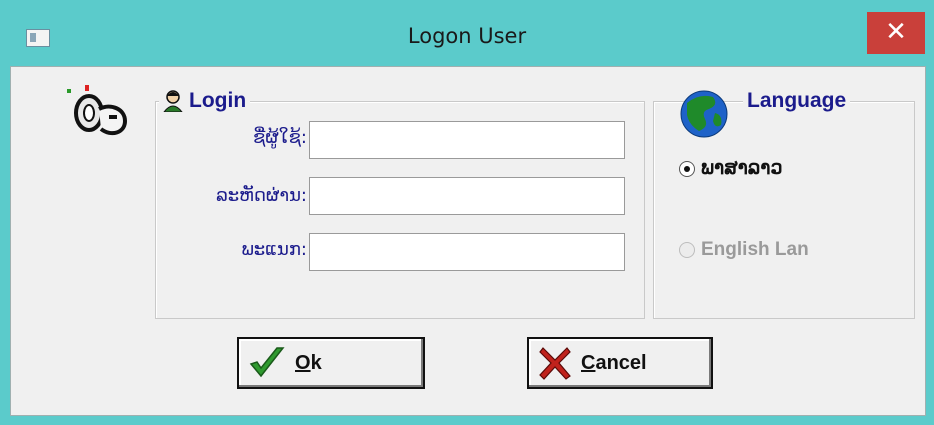 This screenshot has width=934, height=425. I want to click on lao-language-option: ພາສາລາວ, so click(730, 168).